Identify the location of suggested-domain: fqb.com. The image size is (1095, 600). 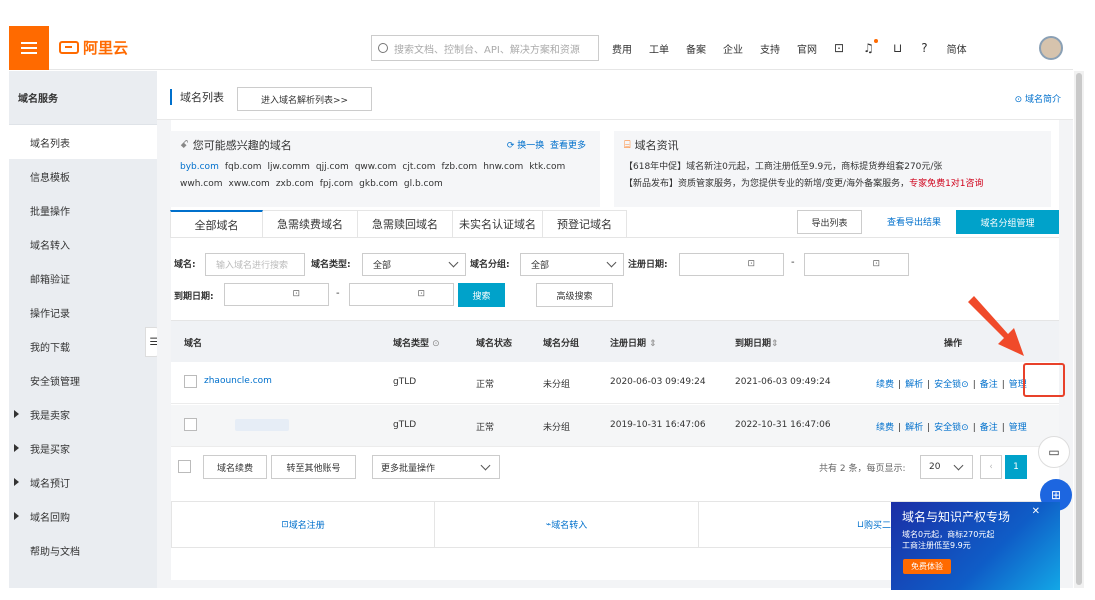
(243, 167).